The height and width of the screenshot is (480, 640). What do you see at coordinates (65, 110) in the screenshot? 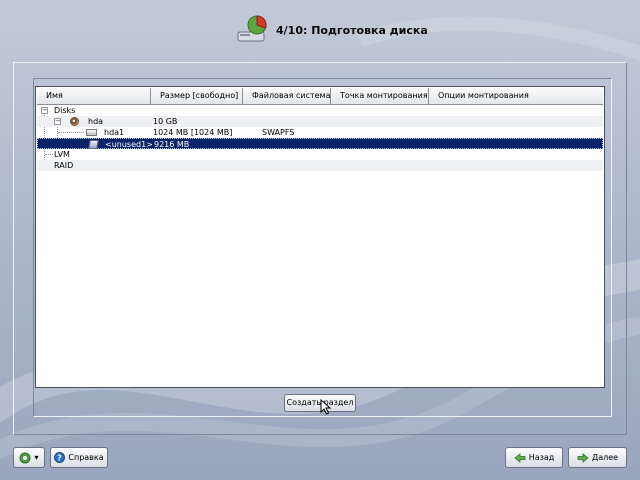
I see `row-name: Disks` at bounding box center [65, 110].